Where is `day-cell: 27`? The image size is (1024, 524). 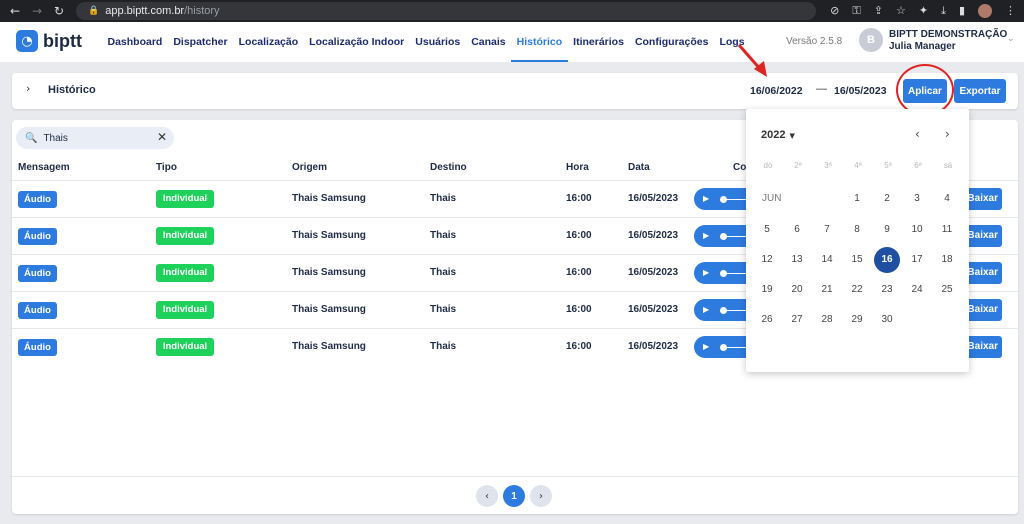 day-cell: 27 is located at coordinates (797, 320).